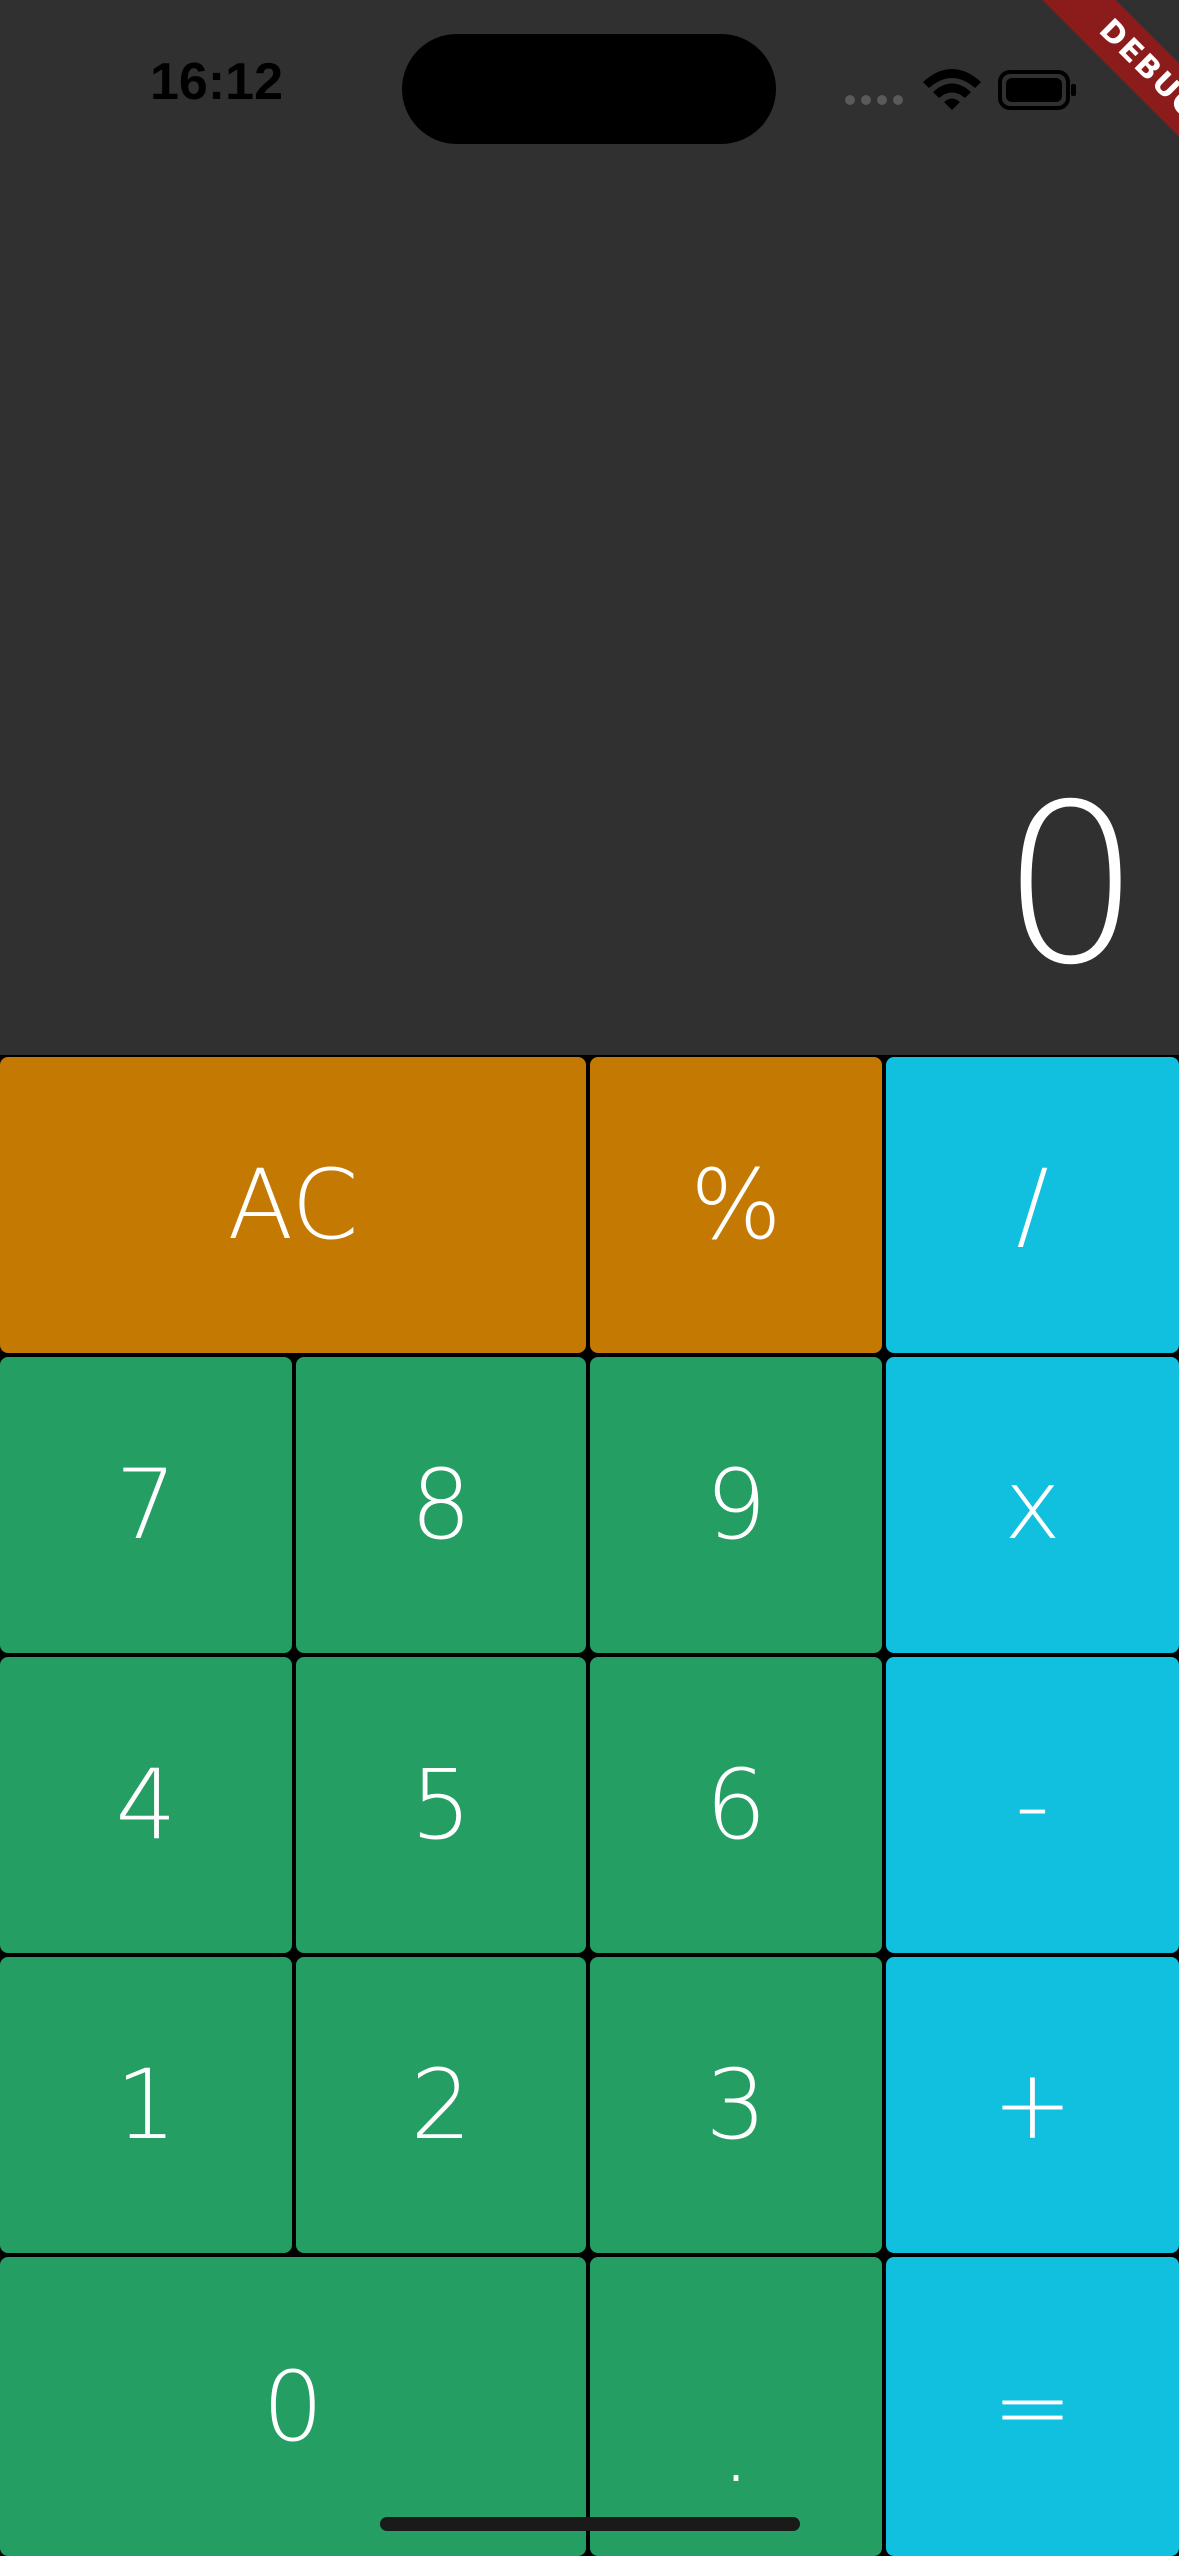  What do you see at coordinates (736, 2406) in the screenshot?
I see `decimal-button: .` at bounding box center [736, 2406].